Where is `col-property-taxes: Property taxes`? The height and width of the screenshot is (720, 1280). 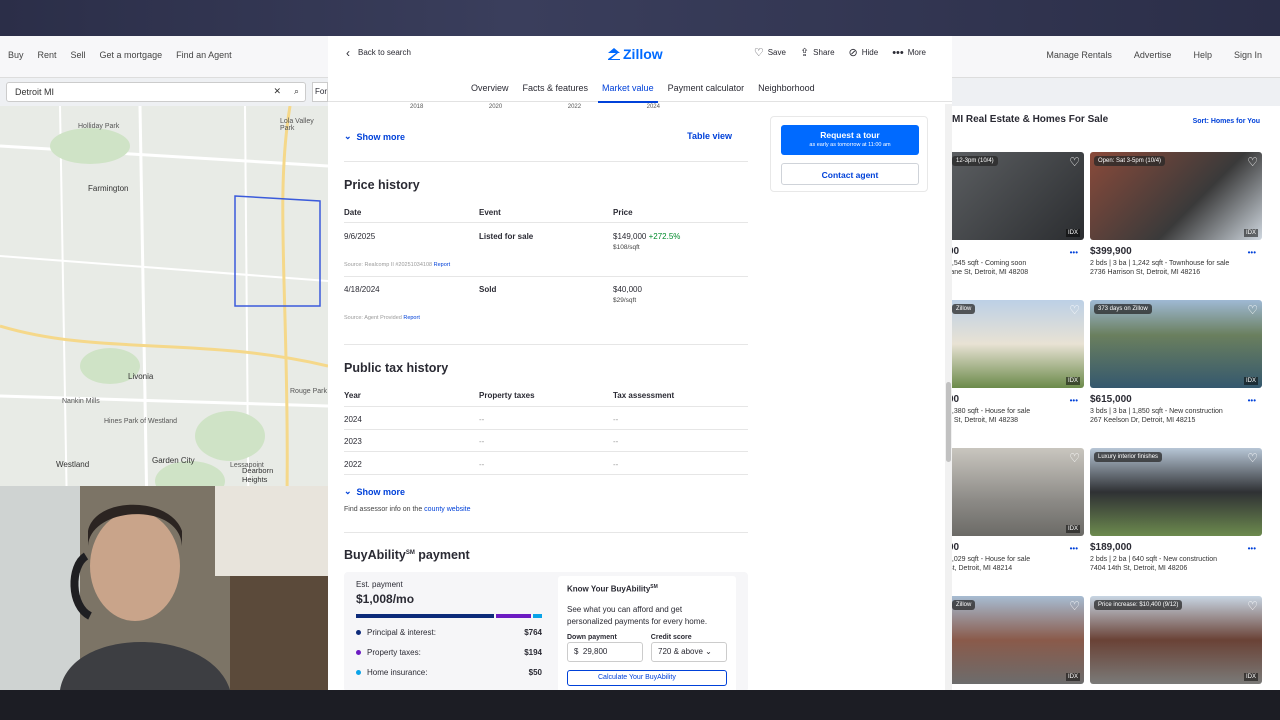 col-property-taxes: Property taxes is located at coordinates (507, 395).